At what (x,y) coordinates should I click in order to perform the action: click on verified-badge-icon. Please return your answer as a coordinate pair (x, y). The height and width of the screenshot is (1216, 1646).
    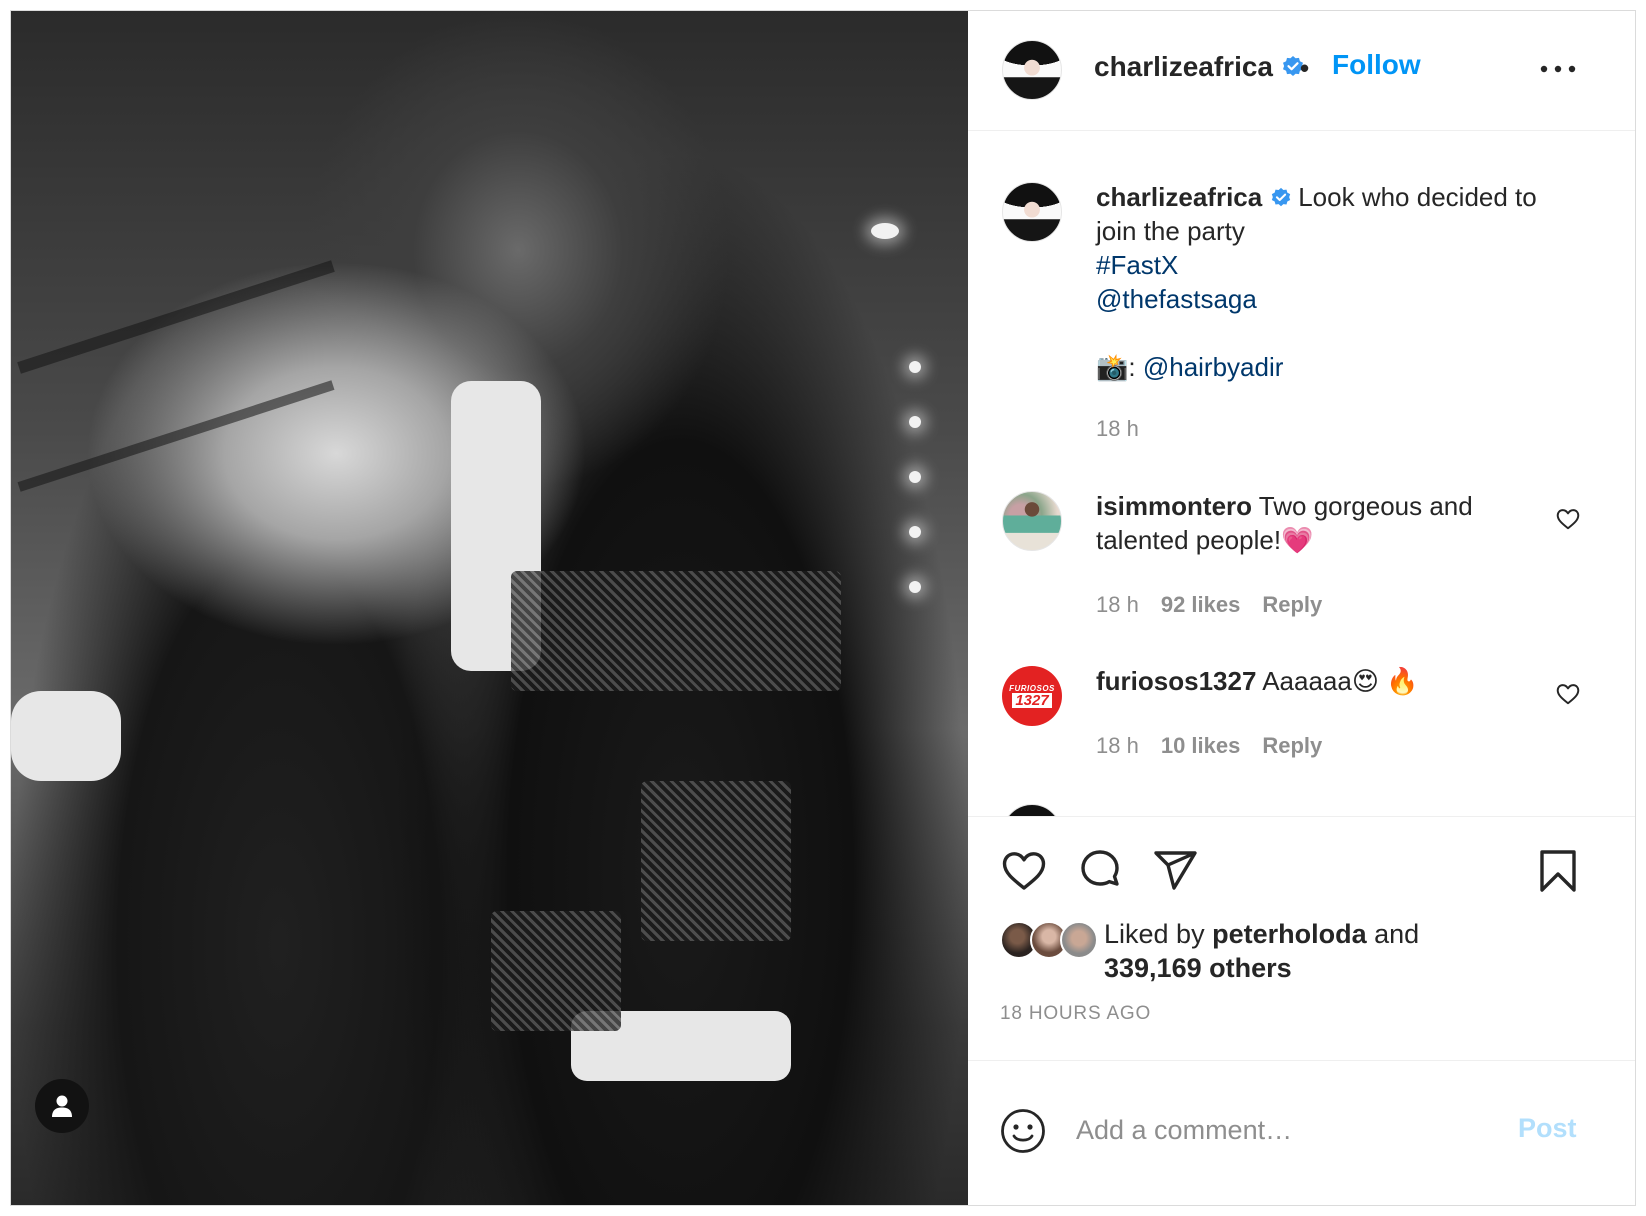
    Looking at the image, I should click on (1281, 197).